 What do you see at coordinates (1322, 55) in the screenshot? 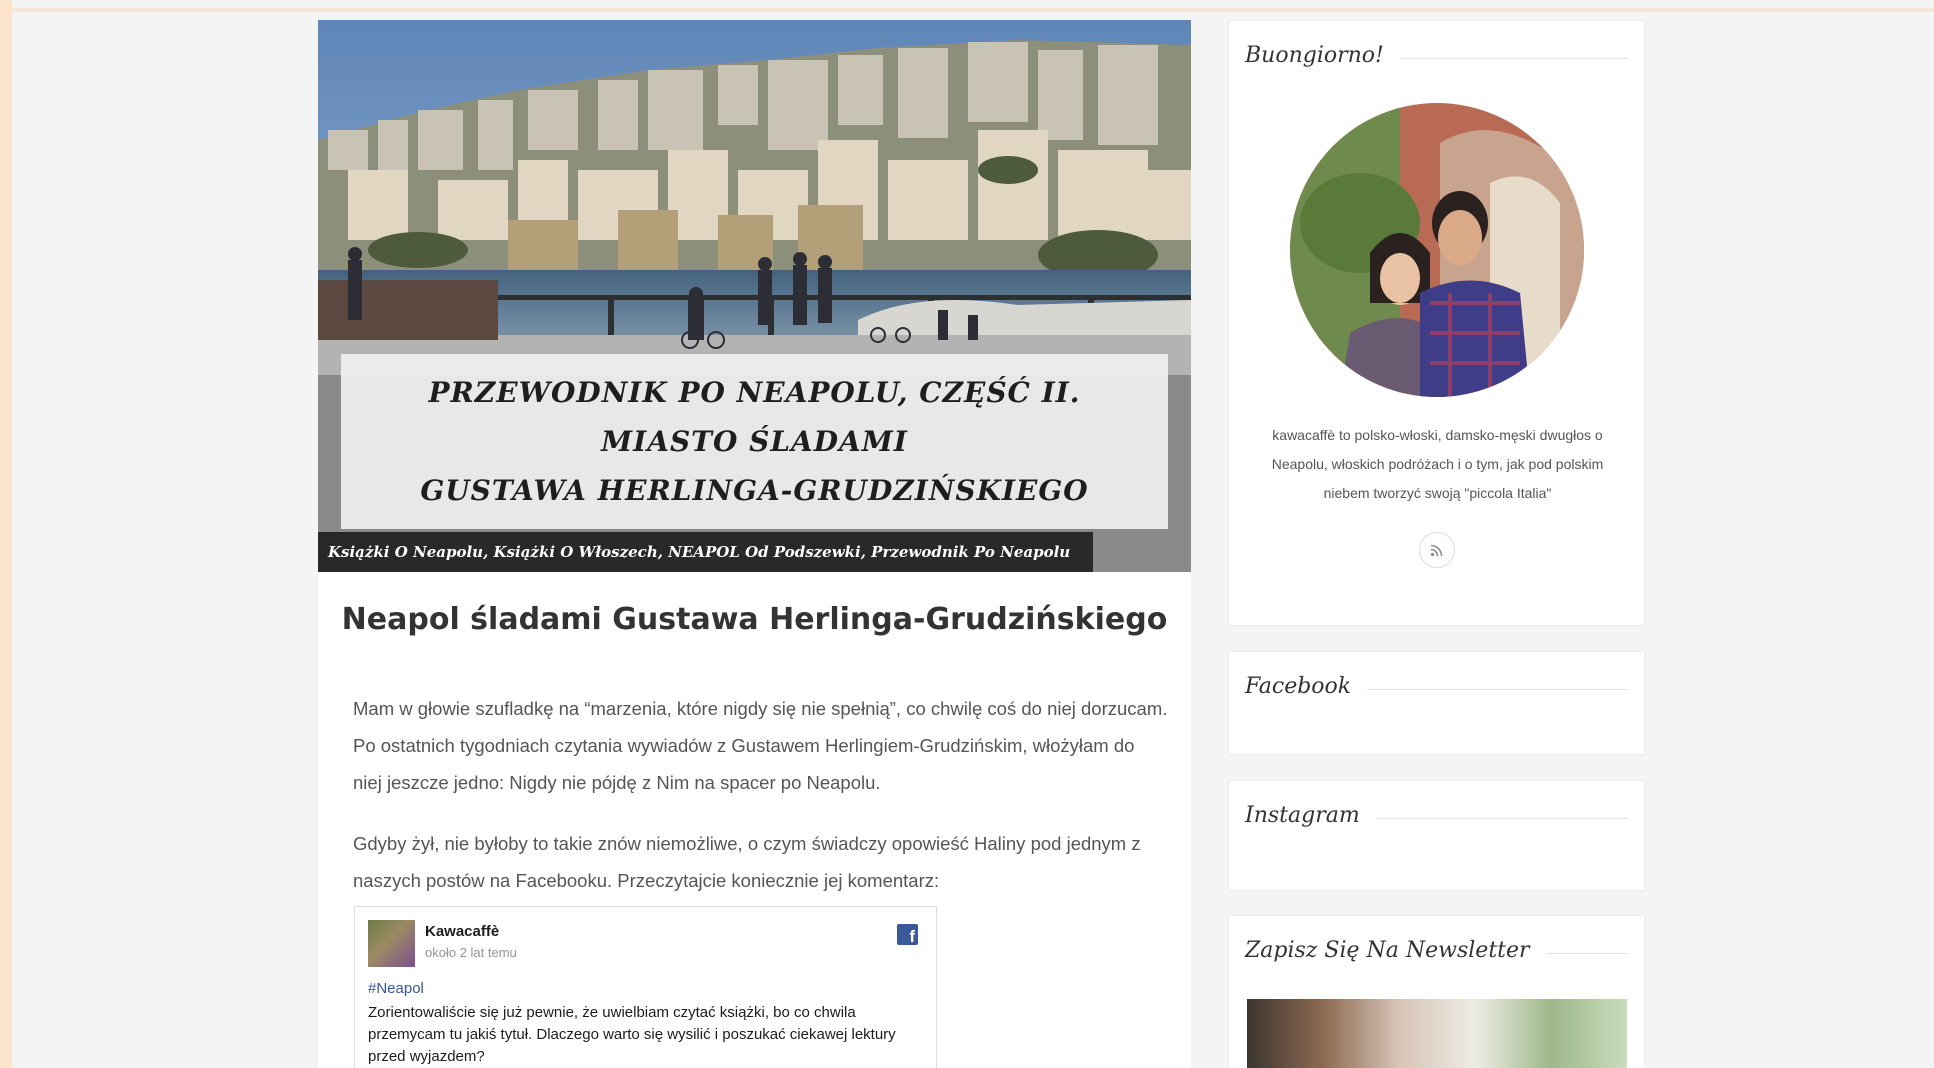
I see `widget-title: Buongiorno!` at bounding box center [1322, 55].